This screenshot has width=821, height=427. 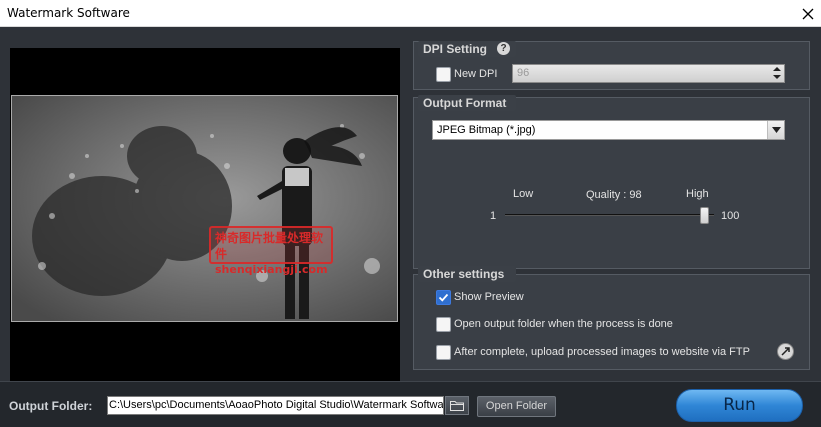 I want to click on other-settings-group-title: Other settings, so click(x=467, y=274).